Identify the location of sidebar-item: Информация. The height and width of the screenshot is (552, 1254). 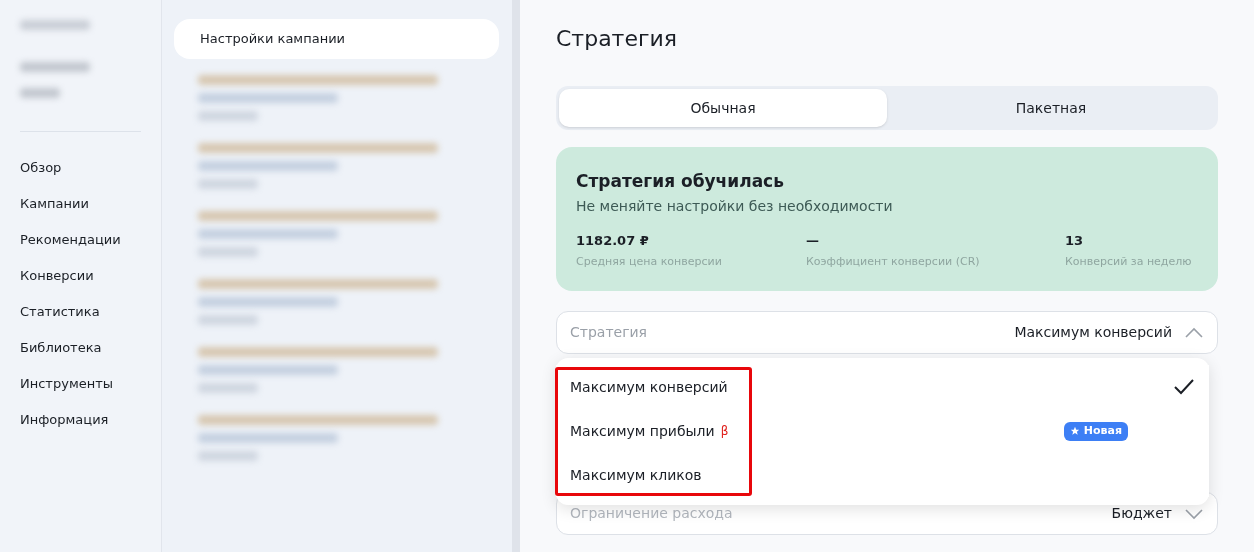
(80, 420).